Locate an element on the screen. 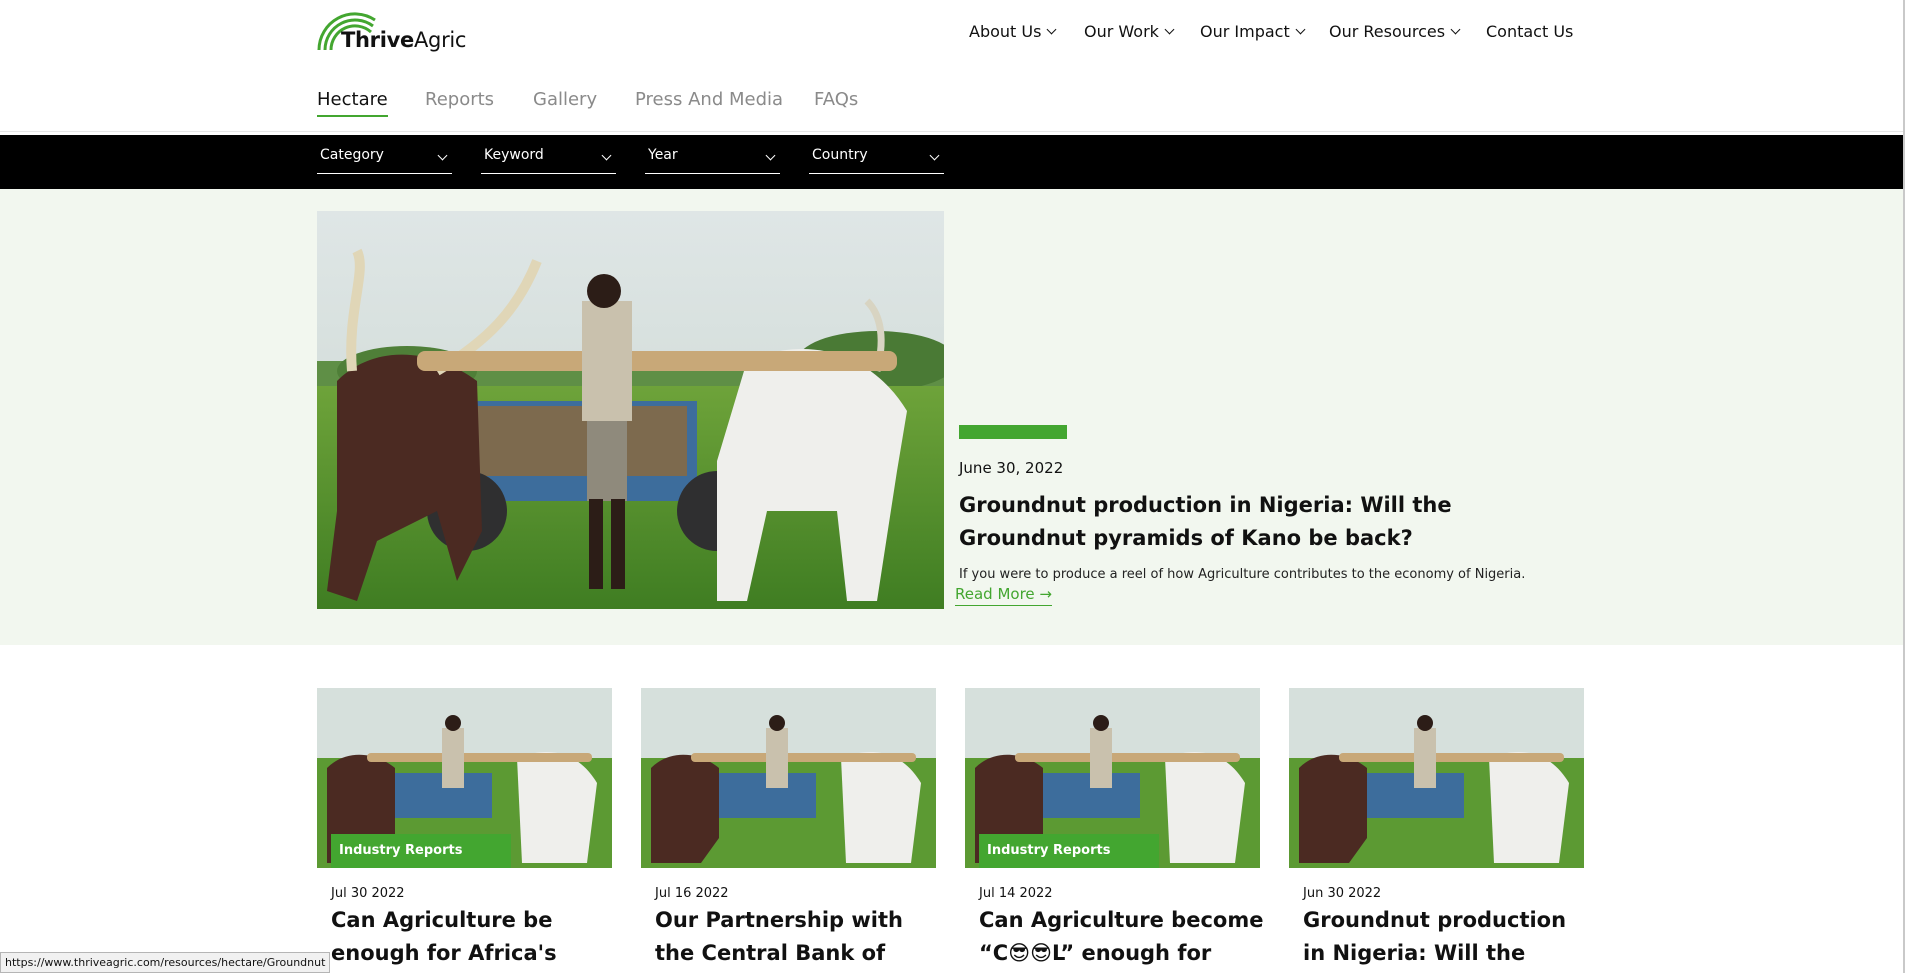  keyword-filter-label: Keyword is located at coordinates (514, 155).